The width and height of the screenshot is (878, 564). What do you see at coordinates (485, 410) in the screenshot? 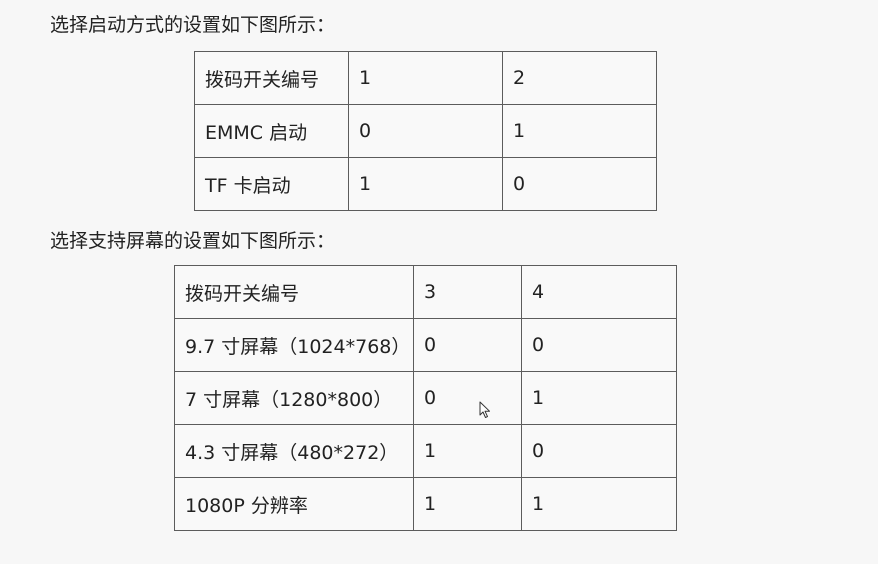
I see `mouse-pointer-icon` at bounding box center [485, 410].